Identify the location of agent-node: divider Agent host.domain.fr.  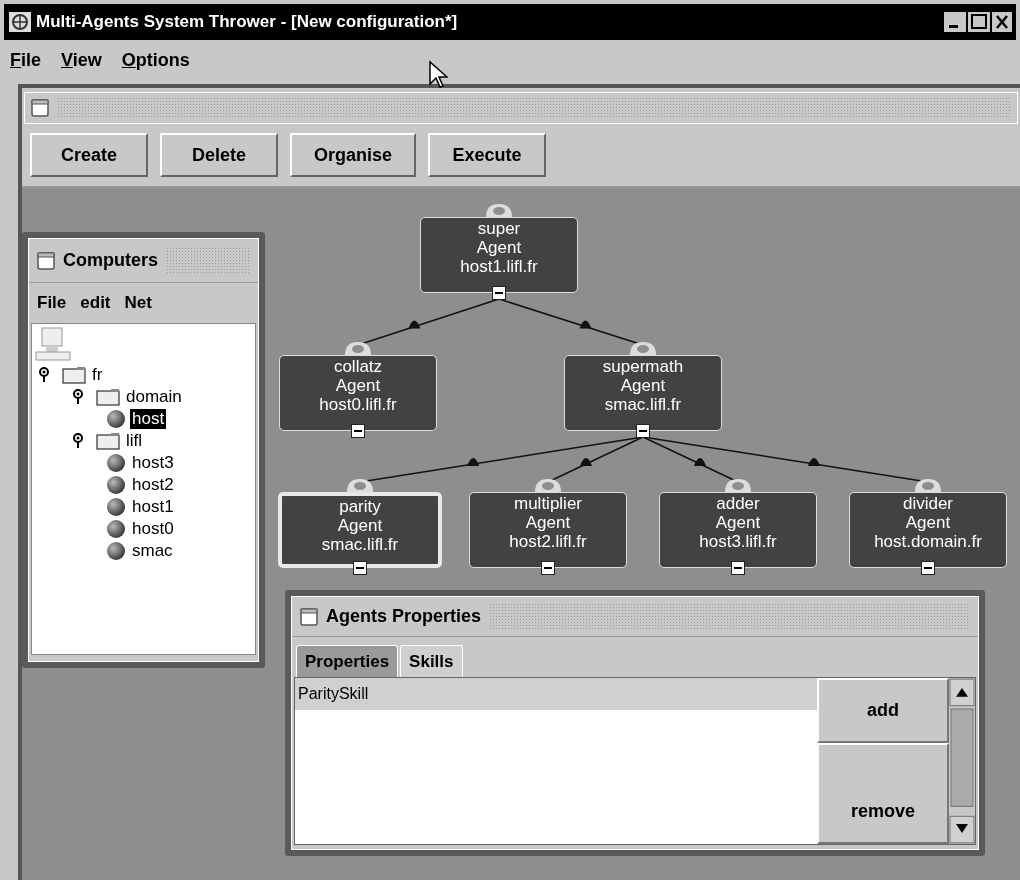
(928, 530).